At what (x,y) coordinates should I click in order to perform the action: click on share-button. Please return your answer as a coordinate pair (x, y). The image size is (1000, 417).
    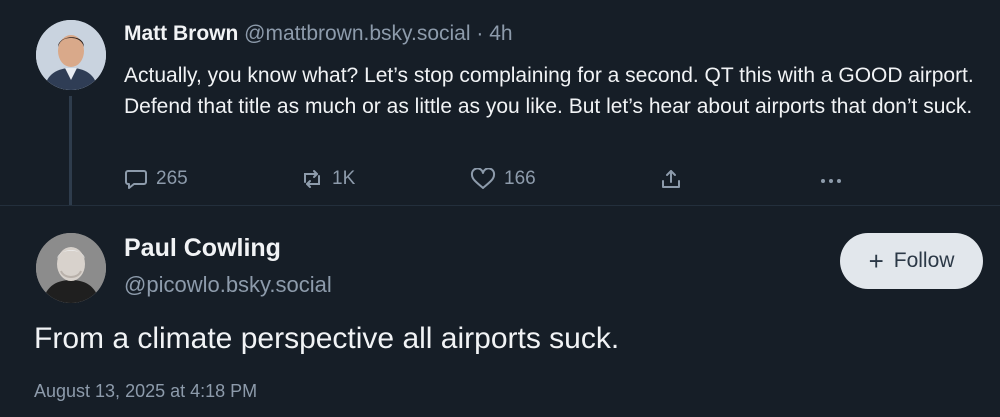
    Looking at the image, I should click on (671, 179).